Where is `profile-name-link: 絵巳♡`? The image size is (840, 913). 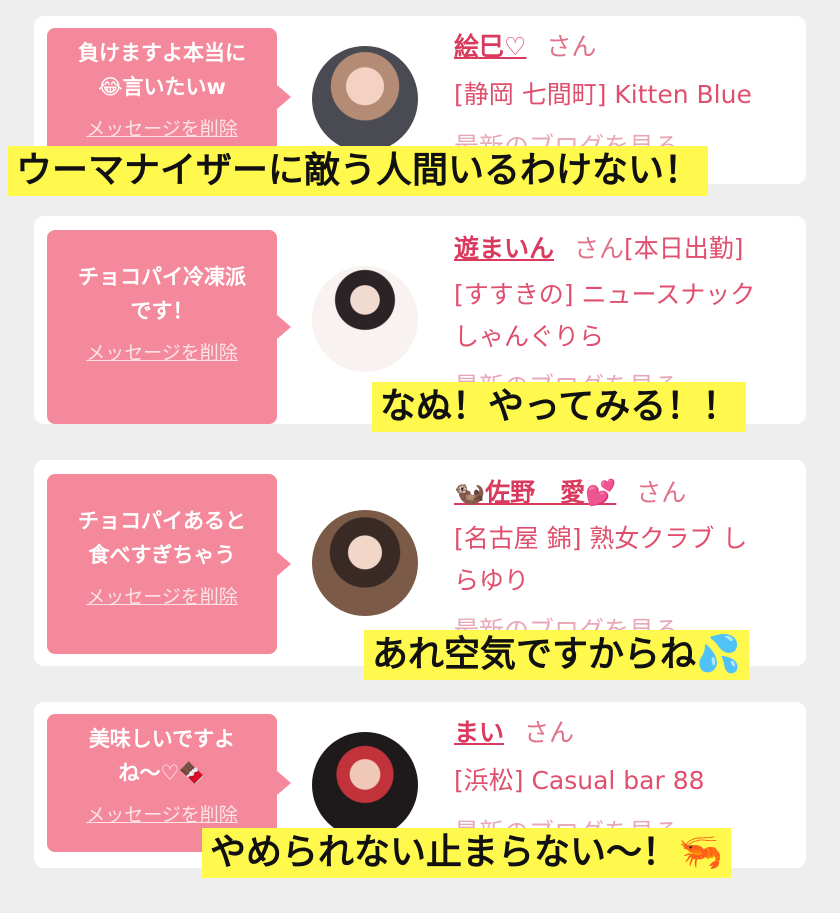 profile-name-link: 絵巳♡ is located at coordinates (490, 46).